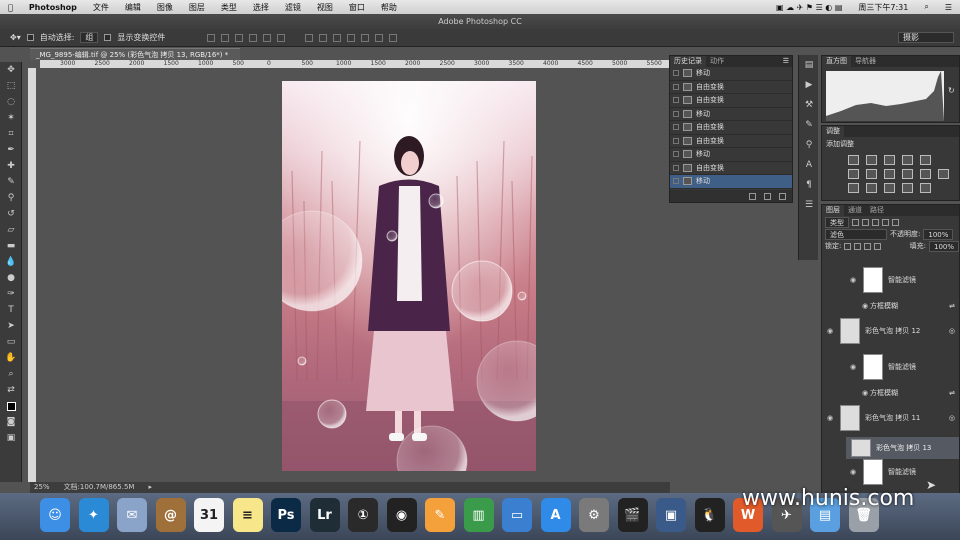 Image resolution: width=960 pixels, height=540 pixels. I want to click on healing-tool-icon: ✚, so click(11, 166).